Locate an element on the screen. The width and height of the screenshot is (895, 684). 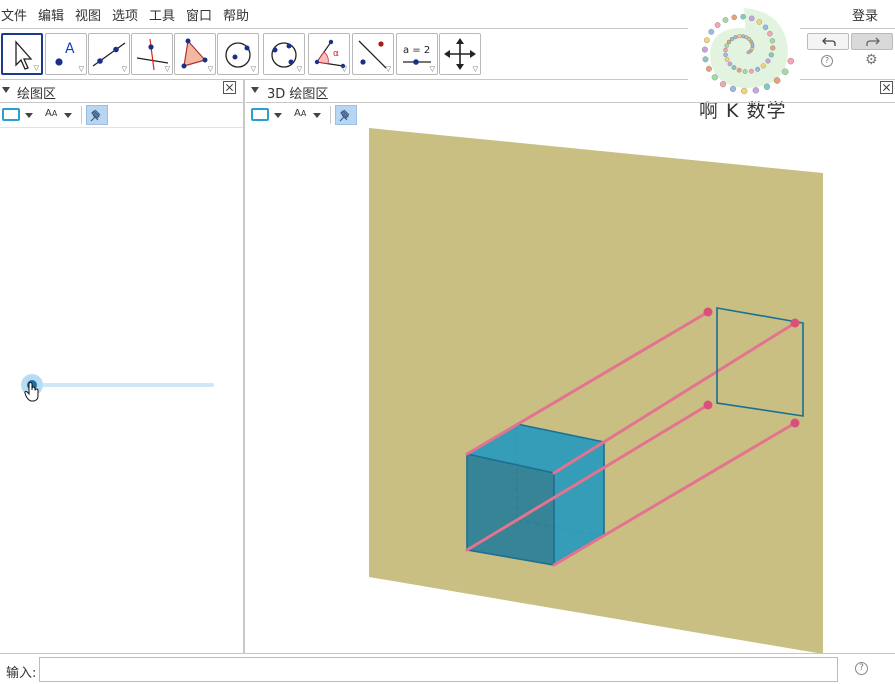
redo-button is located at coordinates (872, 41).